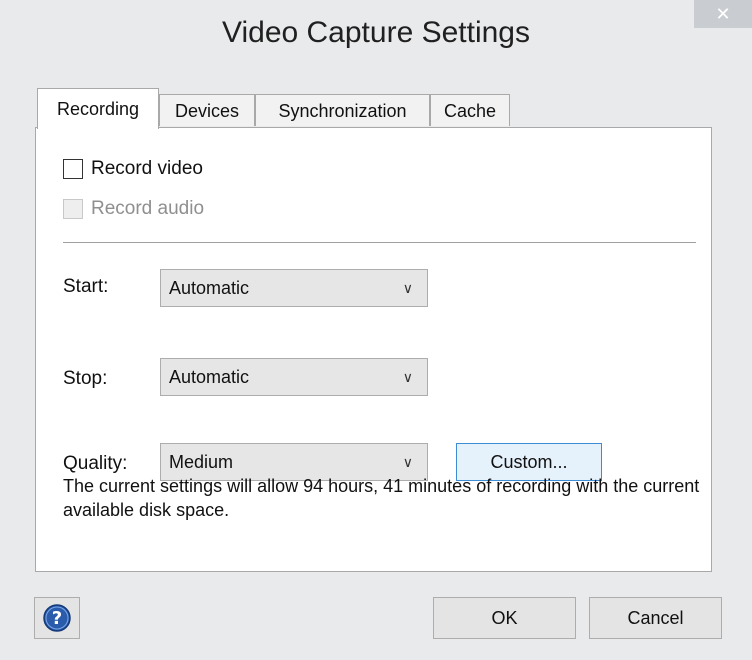  I want to click on record-audio-label: Record audio, so click(148, 208).